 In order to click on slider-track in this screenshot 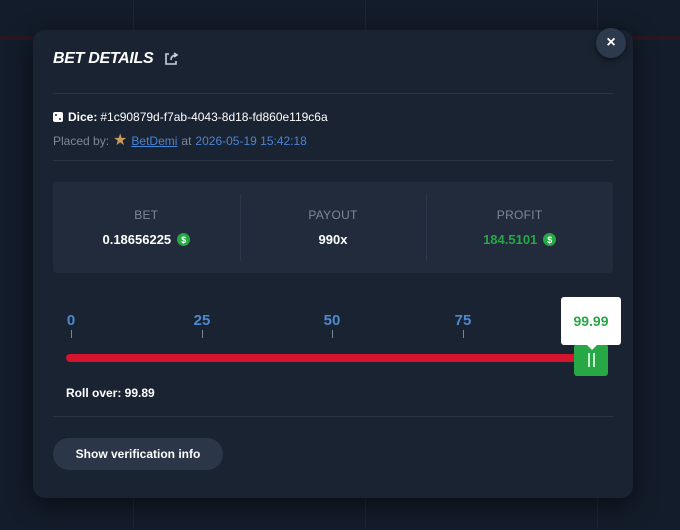, I will do `click(327, 358)`.